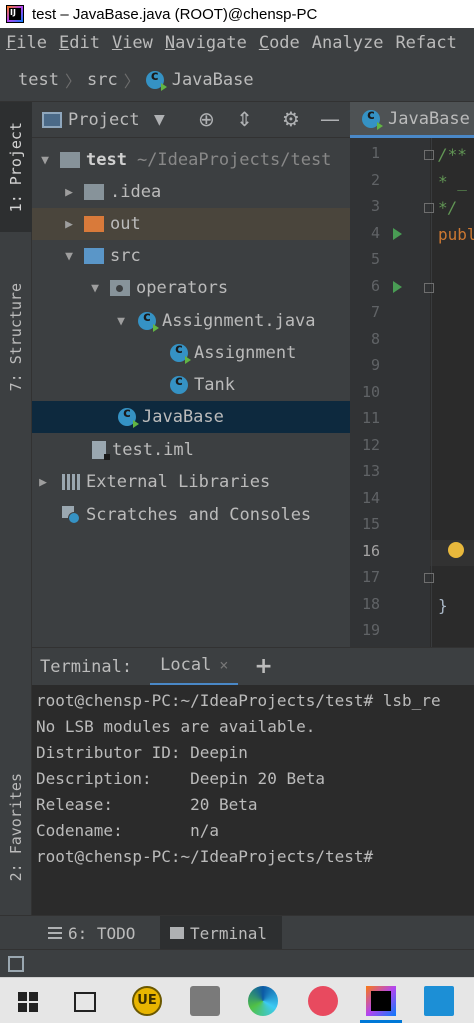 The height and width of the screenshot is (1023, 474). What do you see at coordinates (191, 256) in the screenshot?
I see `tree-row-src: ▼ src` at bounding box center [191, 256].